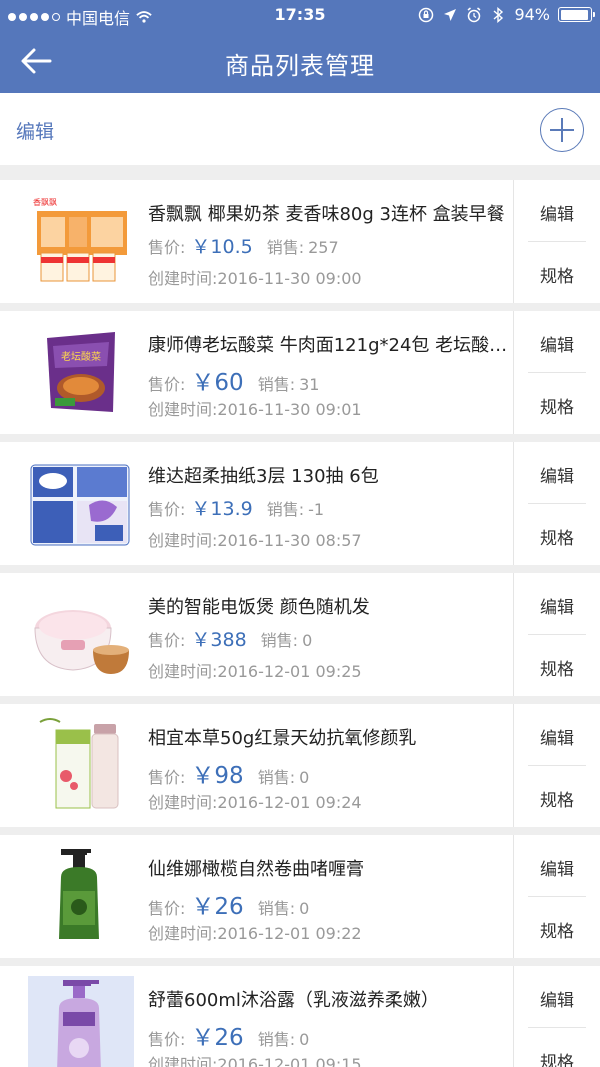 This screenshot has height=1067, width=600. I want to click on product-created-time: 创建时间:2016-11-30 08:57, so click(255, 540).